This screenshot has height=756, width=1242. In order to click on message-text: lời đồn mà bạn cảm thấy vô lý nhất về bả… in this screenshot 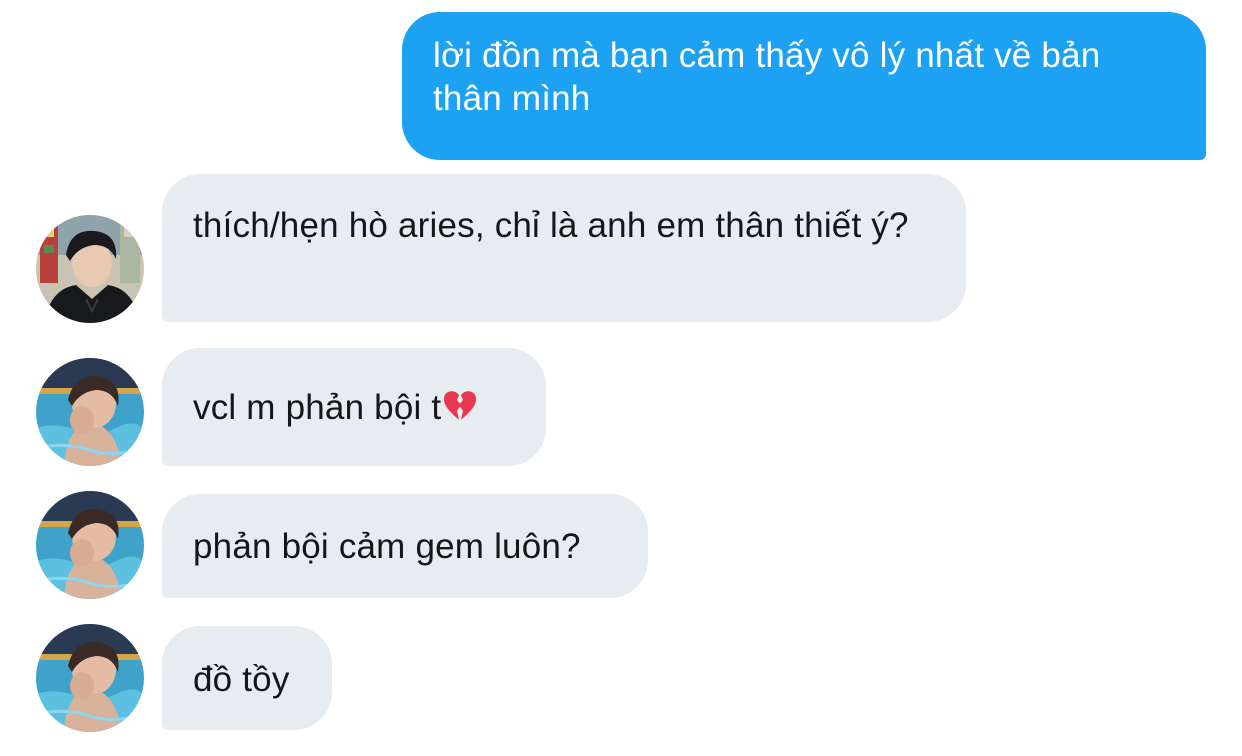, I will do `click(767, 77)`.